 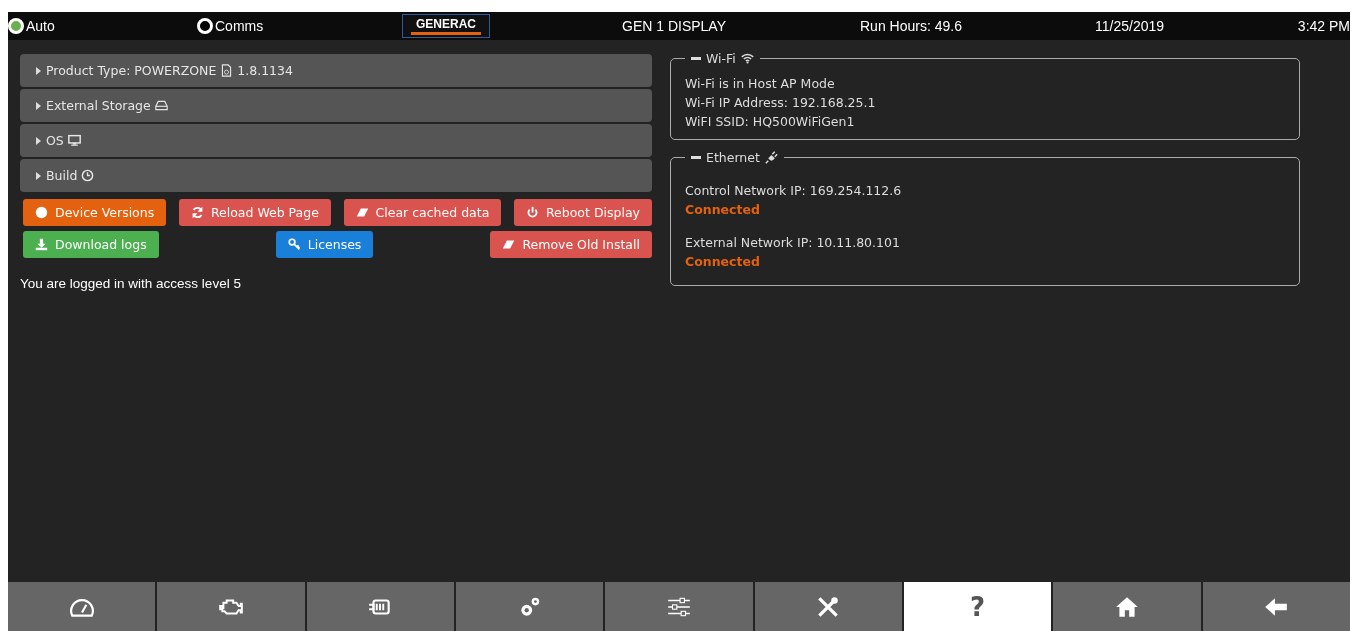 I want to click on section-title: External Storage, so click(x=98, y=105).